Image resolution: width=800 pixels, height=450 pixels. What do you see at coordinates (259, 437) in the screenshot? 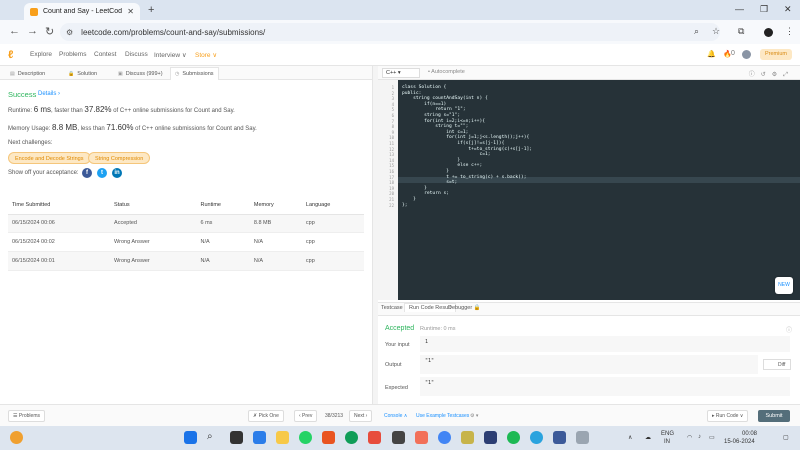
I see `vscode-icon` at bounding box center [259, 437].